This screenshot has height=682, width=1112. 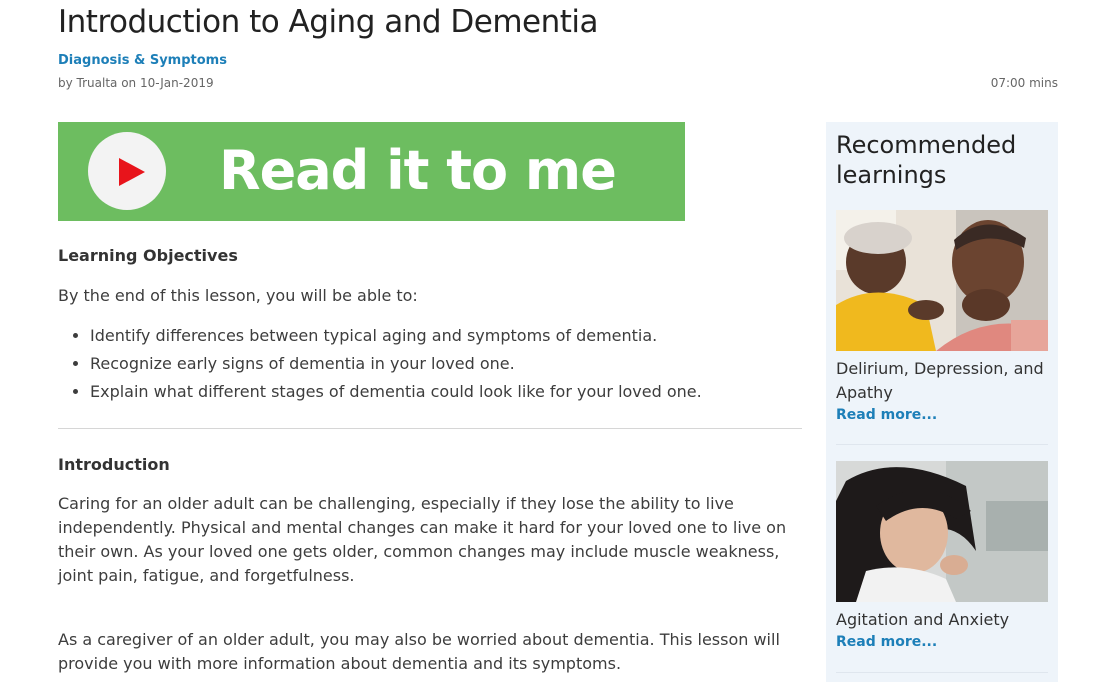 I want to click on card-title: Delirium, Depression, and Apathy, so click(x=942, y=381).